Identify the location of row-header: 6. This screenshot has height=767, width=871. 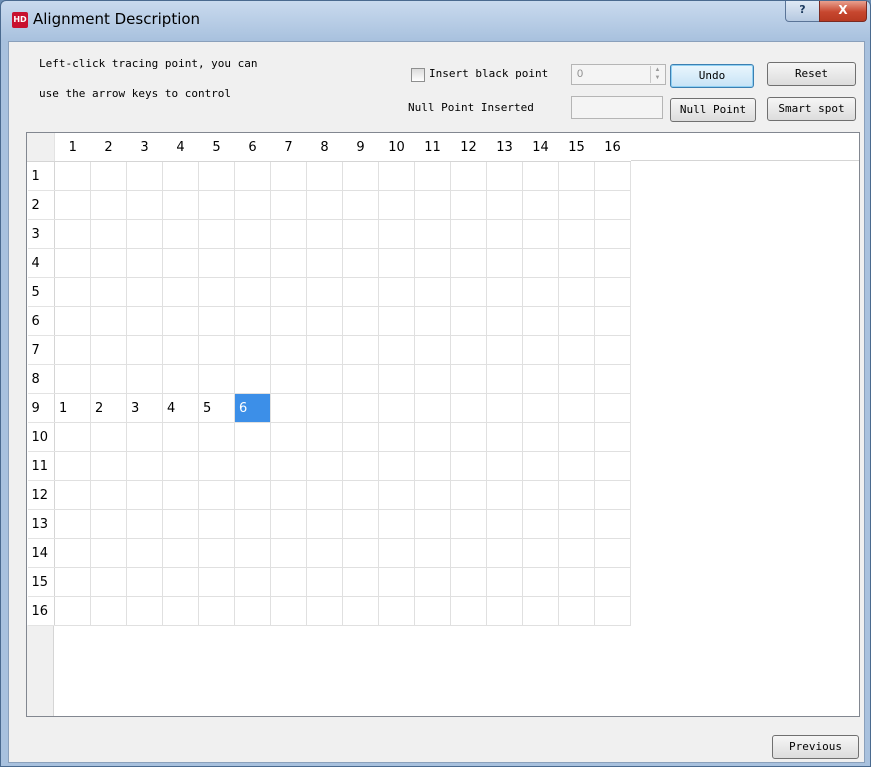
(41, 321).